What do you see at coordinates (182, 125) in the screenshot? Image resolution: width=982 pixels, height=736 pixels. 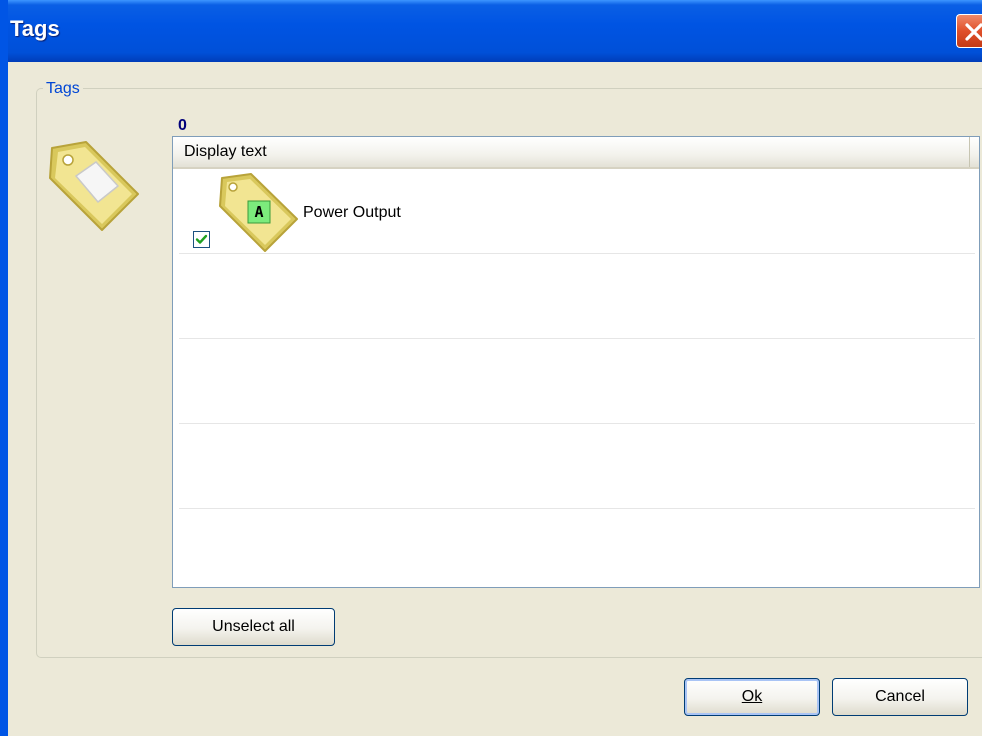 I see `selected-count: 0` at bounding box center [182, 125].